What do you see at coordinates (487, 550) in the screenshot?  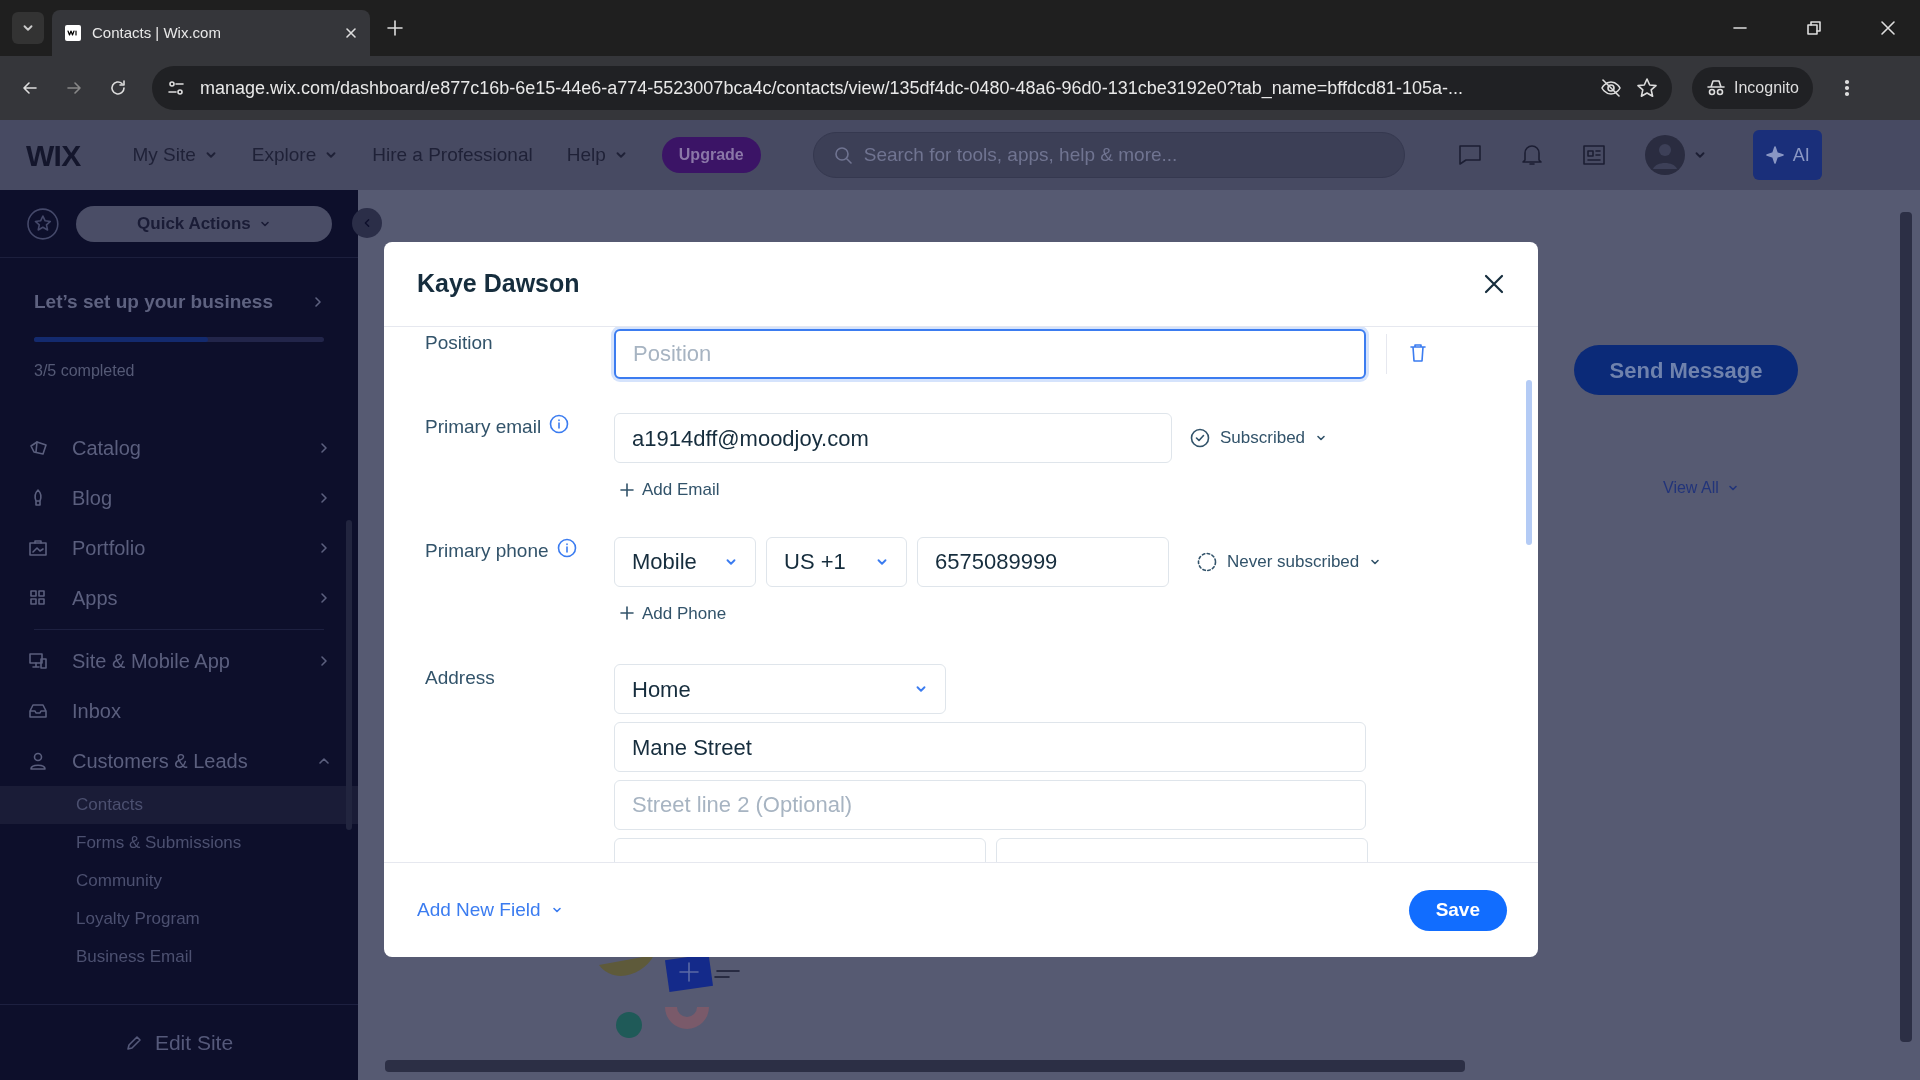 I see `field-label: Primary phone` at bounding box center [487, 550].